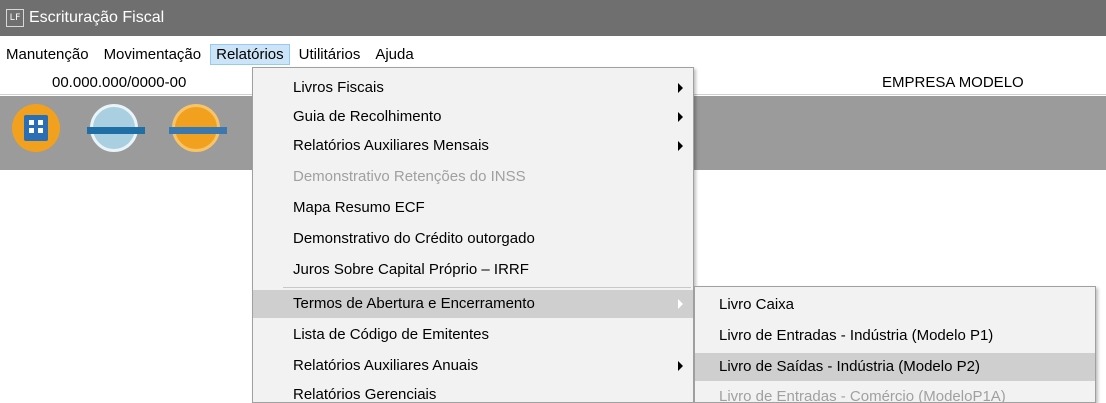 The height and width of the screenshot is (403, 1106). I want to click on menu-item-juros-capital-proprio: Juros Sobre Capital Próprio – IRRF, so click(473, 270).